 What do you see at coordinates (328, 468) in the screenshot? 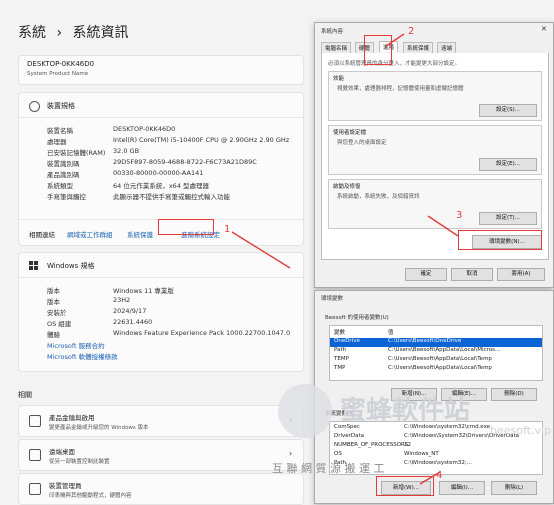
I see `watermark-slogan: 互 聯 網 質 源 搬 運 工` at bounding box center [328, 468].